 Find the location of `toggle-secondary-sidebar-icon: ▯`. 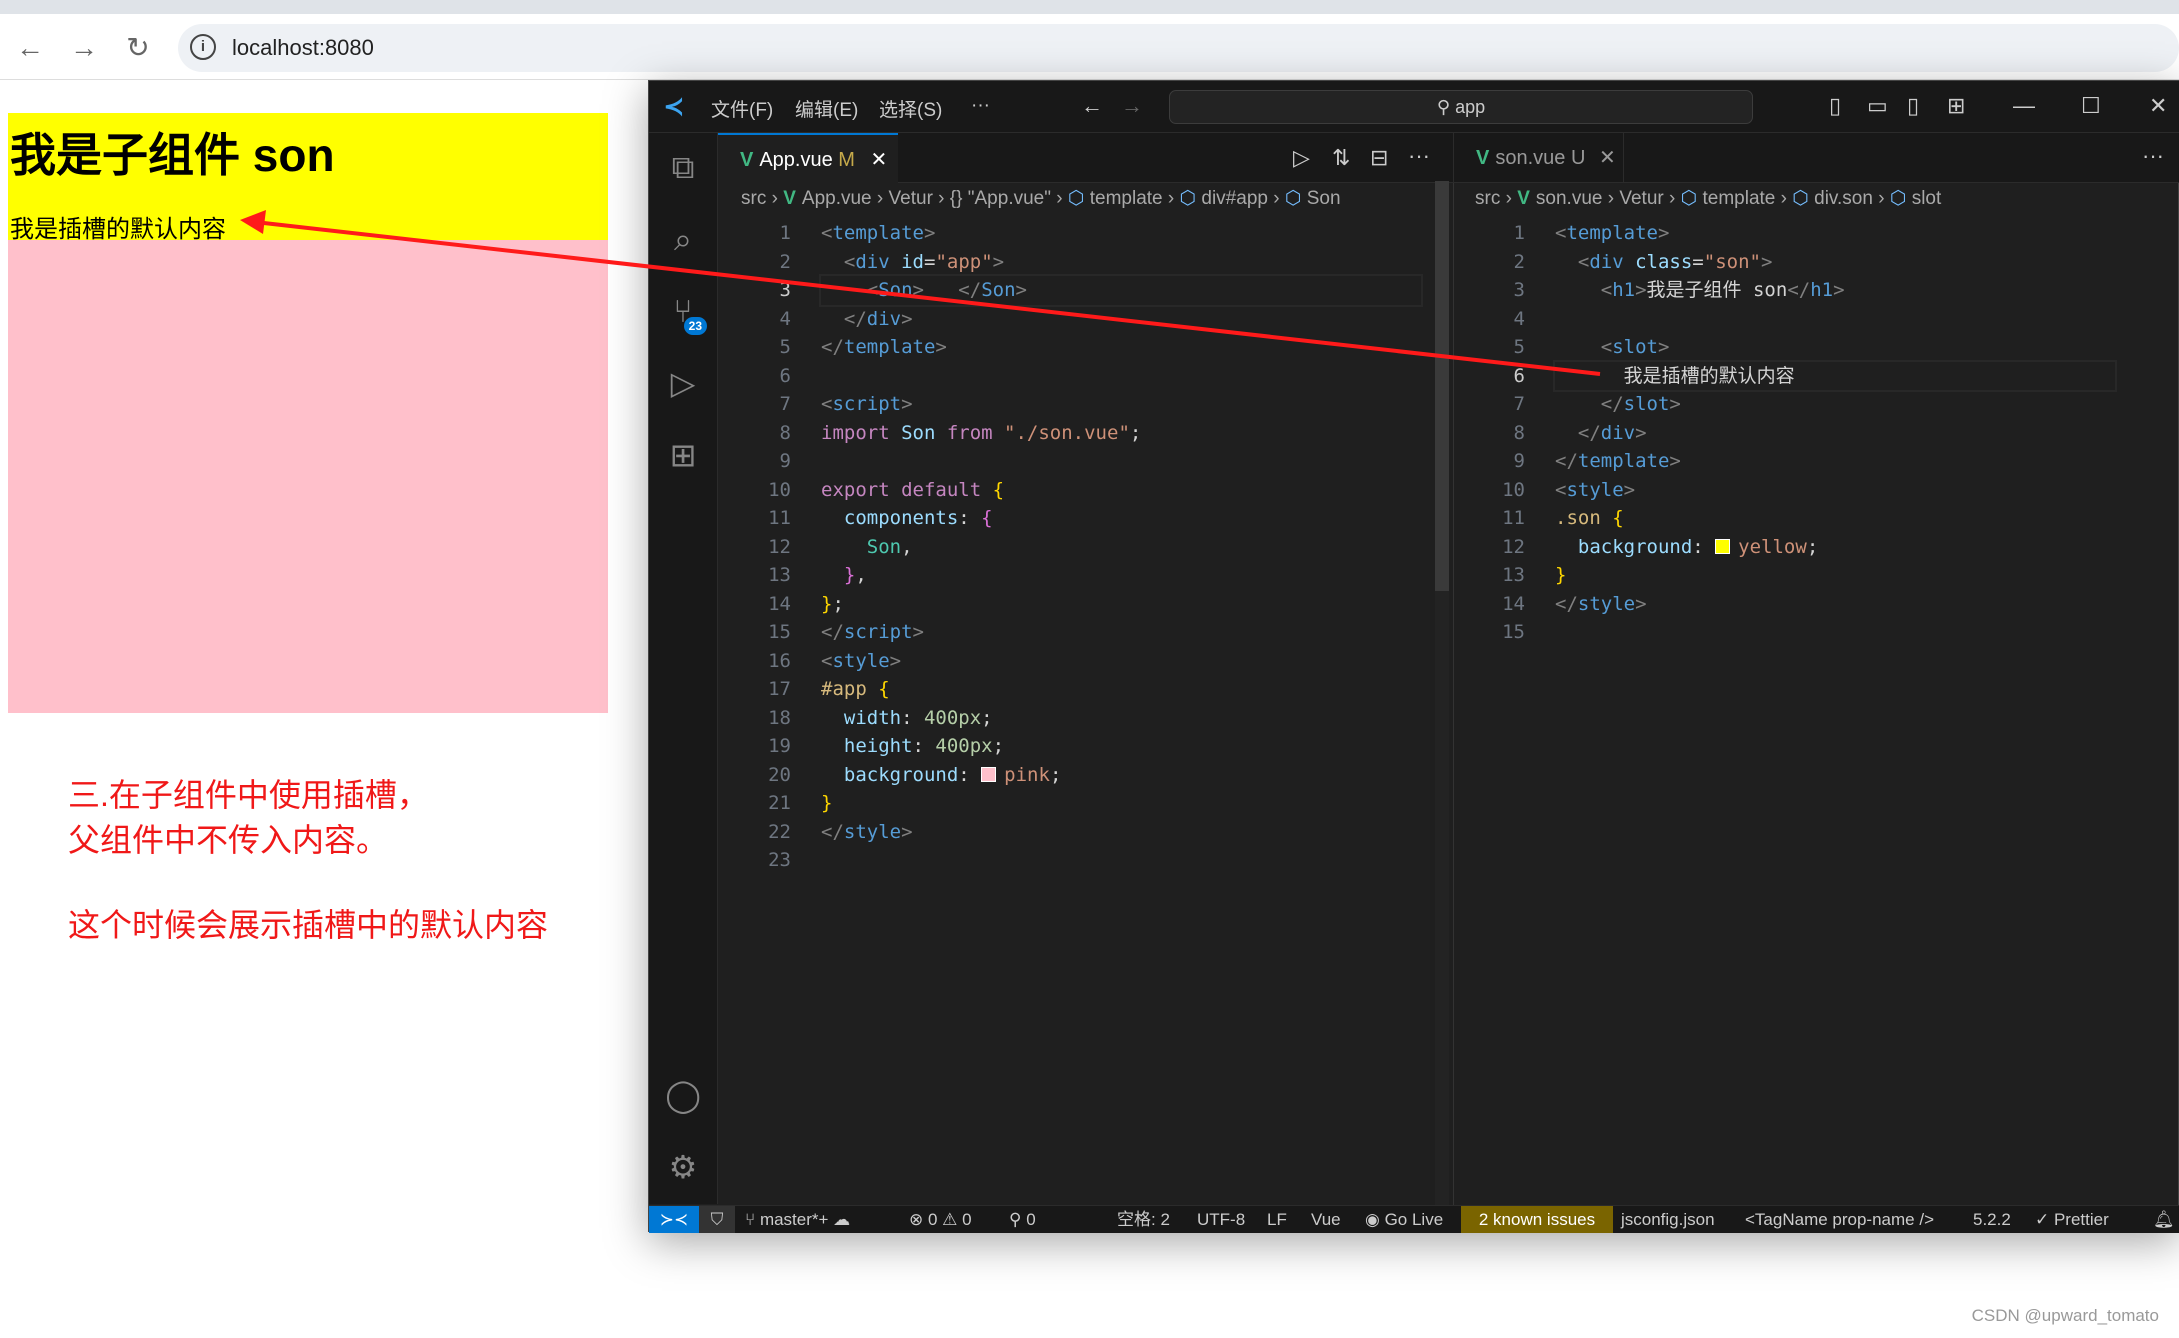

toggle-secondary-sidebar-icon: ▯ is located at coordinates (1913, 106).